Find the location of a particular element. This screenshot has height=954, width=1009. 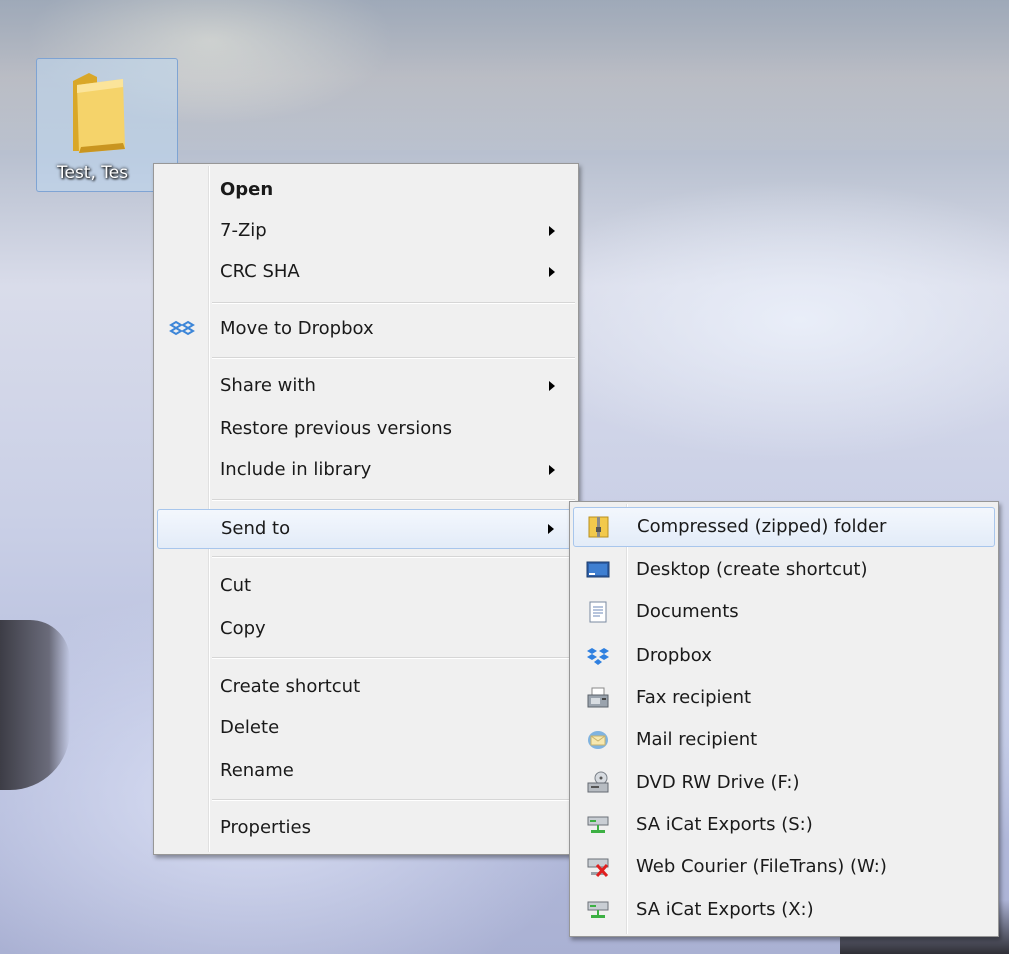

menu-item-properties: Properties is located at coordinates (366, 828).